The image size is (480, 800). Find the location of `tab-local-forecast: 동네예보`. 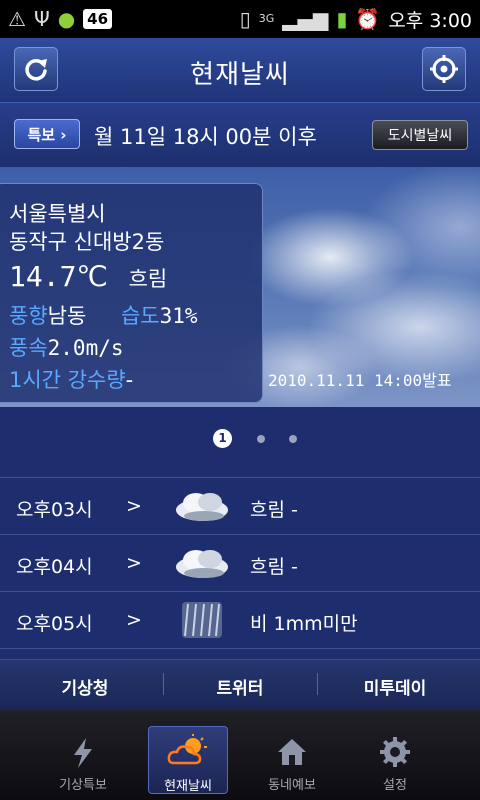

tab-local-forecast: 동네예보 is located at coordinates (292, 759).